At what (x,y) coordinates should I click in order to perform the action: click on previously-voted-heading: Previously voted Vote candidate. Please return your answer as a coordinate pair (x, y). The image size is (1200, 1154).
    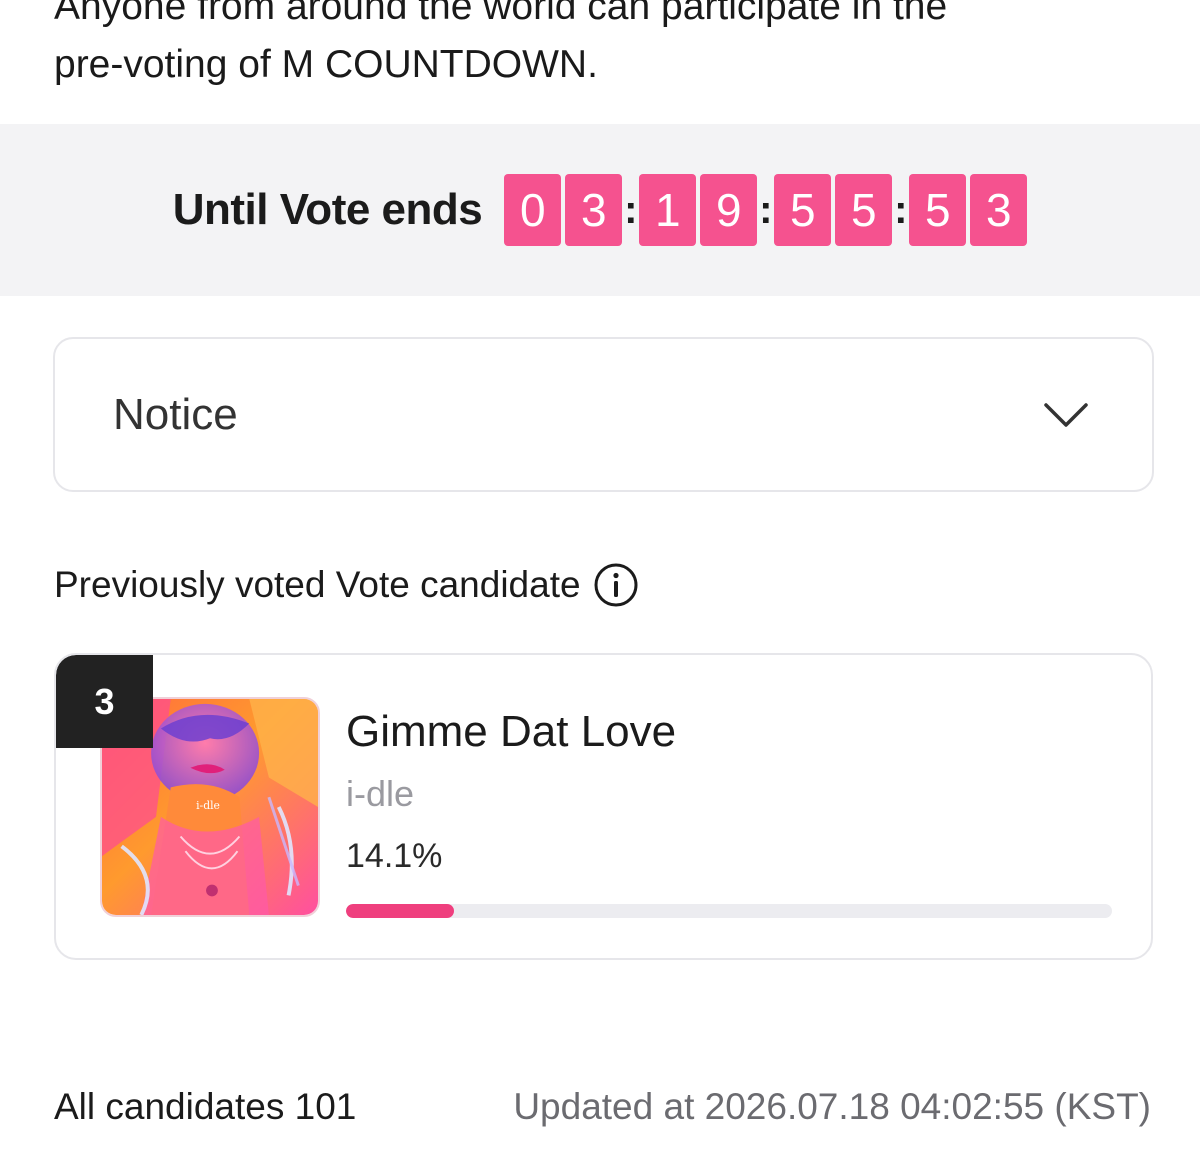
    Looking at the image, I should click on (346, 585).